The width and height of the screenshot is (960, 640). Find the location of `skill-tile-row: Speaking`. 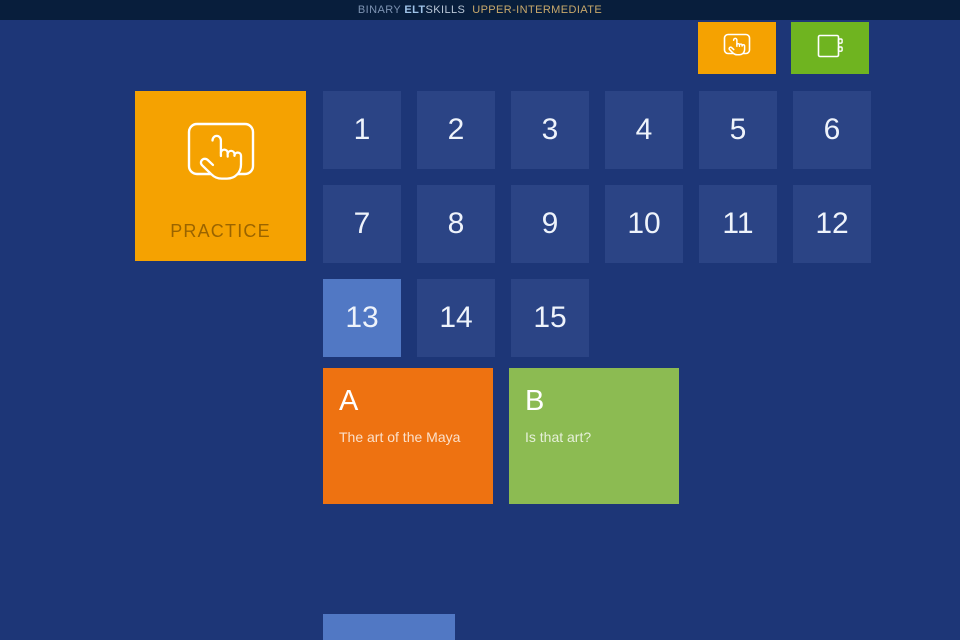

skill-tile-row: Speaking is located at coordinates (389, 627).